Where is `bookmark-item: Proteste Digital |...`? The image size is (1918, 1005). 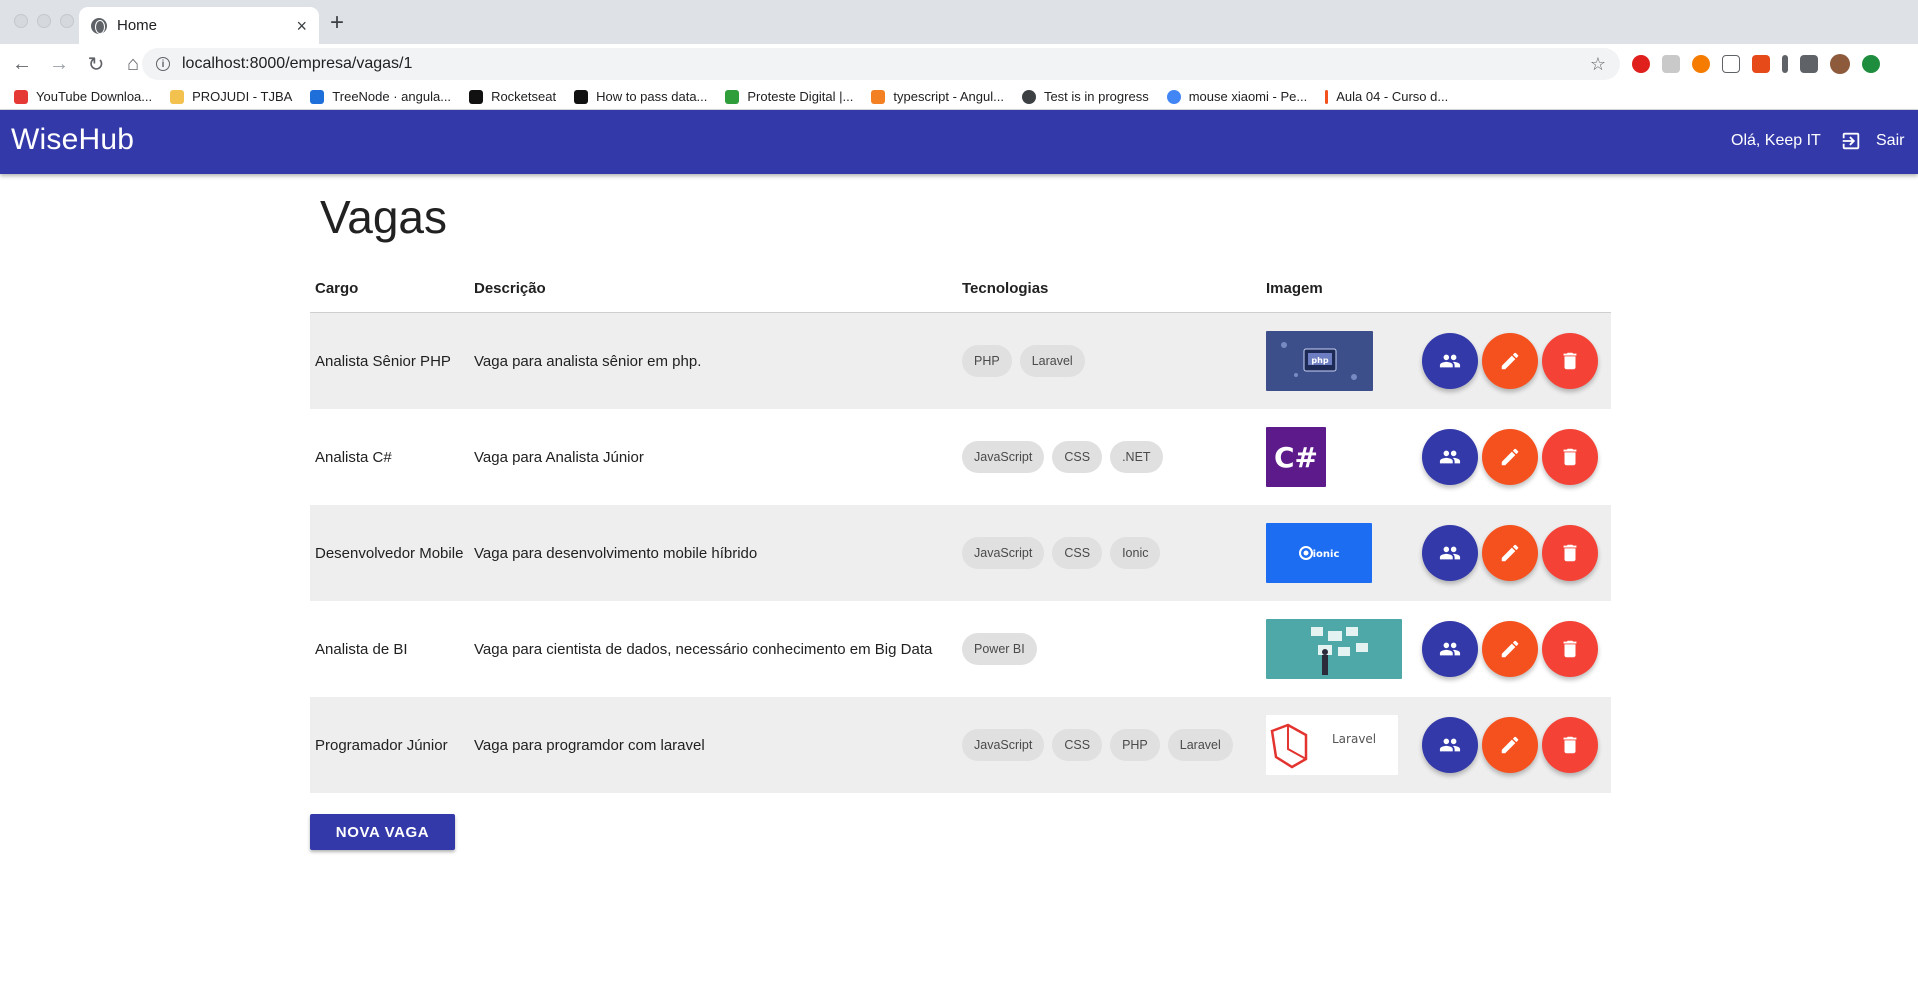
bookmark-item: Proteste Digital |... is located at coordinates (789, 96).